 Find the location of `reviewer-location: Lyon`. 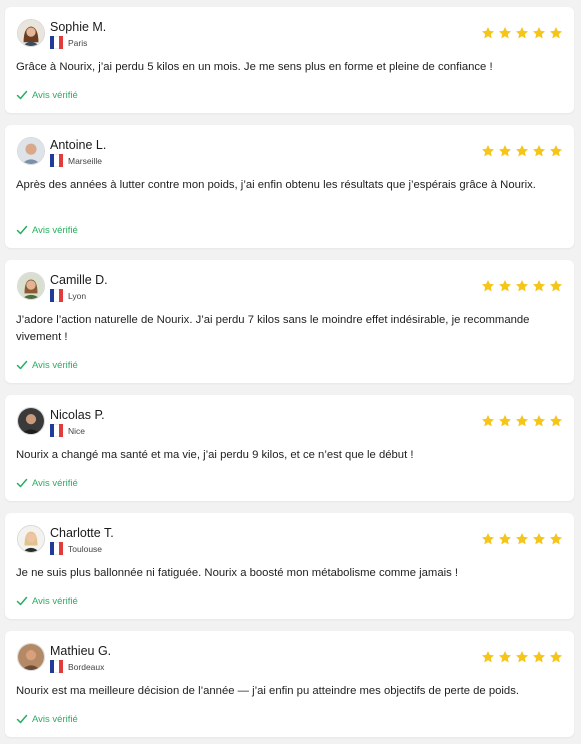

reviewer-location: Lyon is located at coordinates (68, 295).